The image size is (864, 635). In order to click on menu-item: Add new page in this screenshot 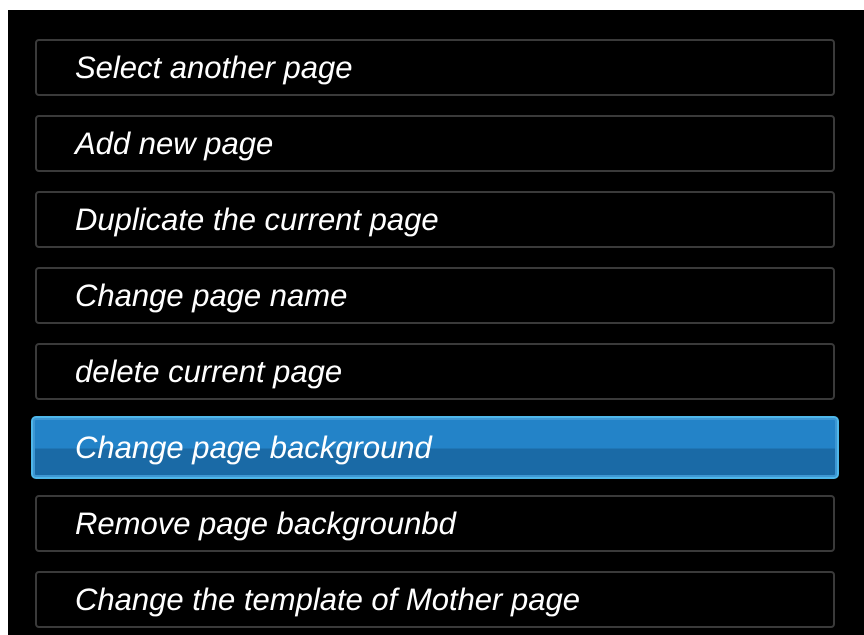, I will do `click(435, 143)`.